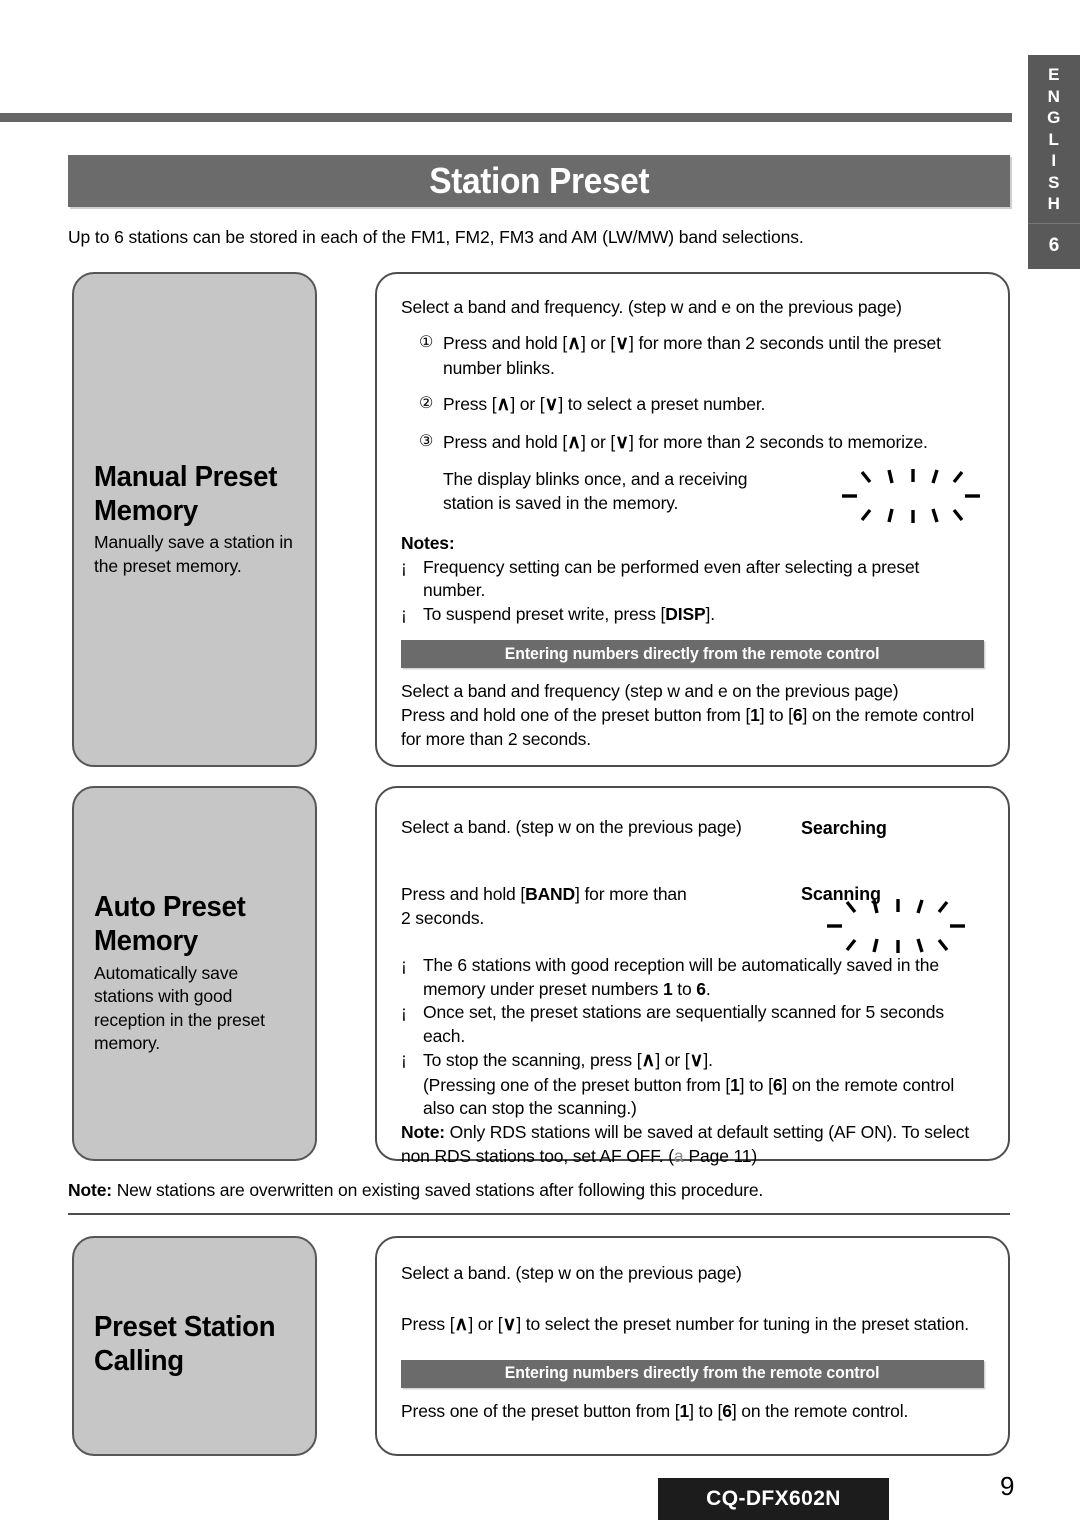 The image size is (1080, 1526). Describe the element at coordinates (426, 342) in the screenshot. I see `step-number: ①` at that location.